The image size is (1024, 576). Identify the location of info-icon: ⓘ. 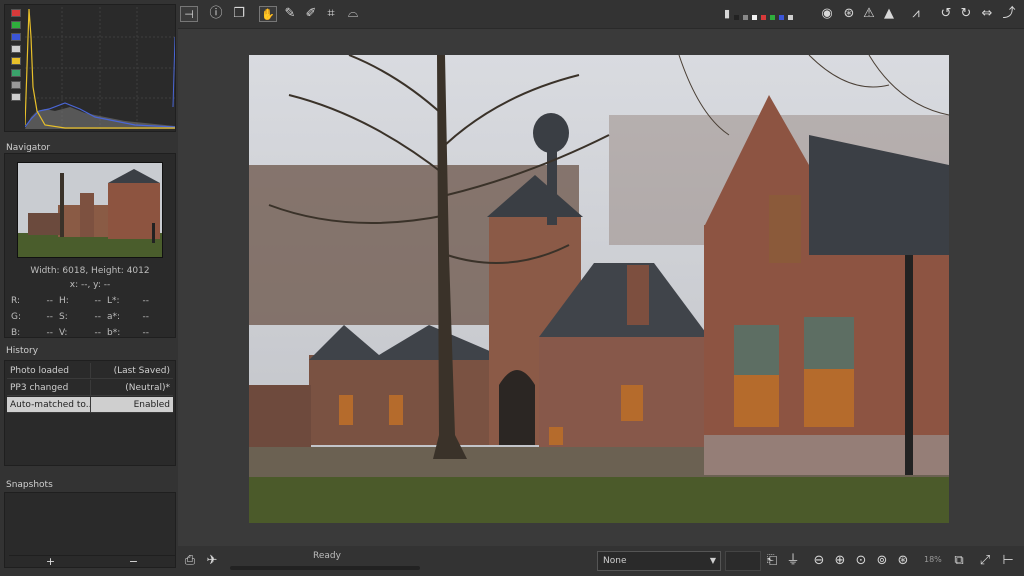
(216, 14).